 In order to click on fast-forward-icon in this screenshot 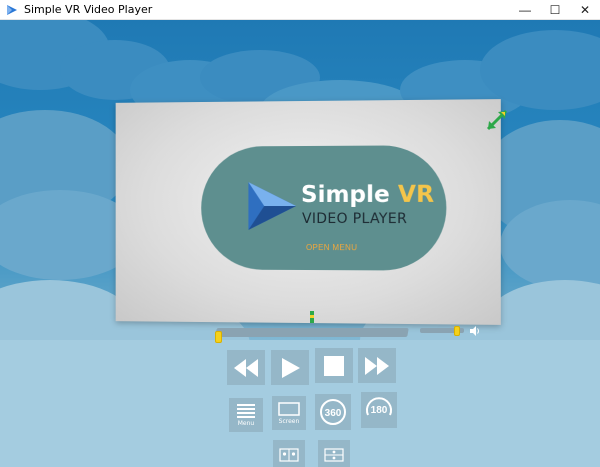, I will do `click(377, 366)`.